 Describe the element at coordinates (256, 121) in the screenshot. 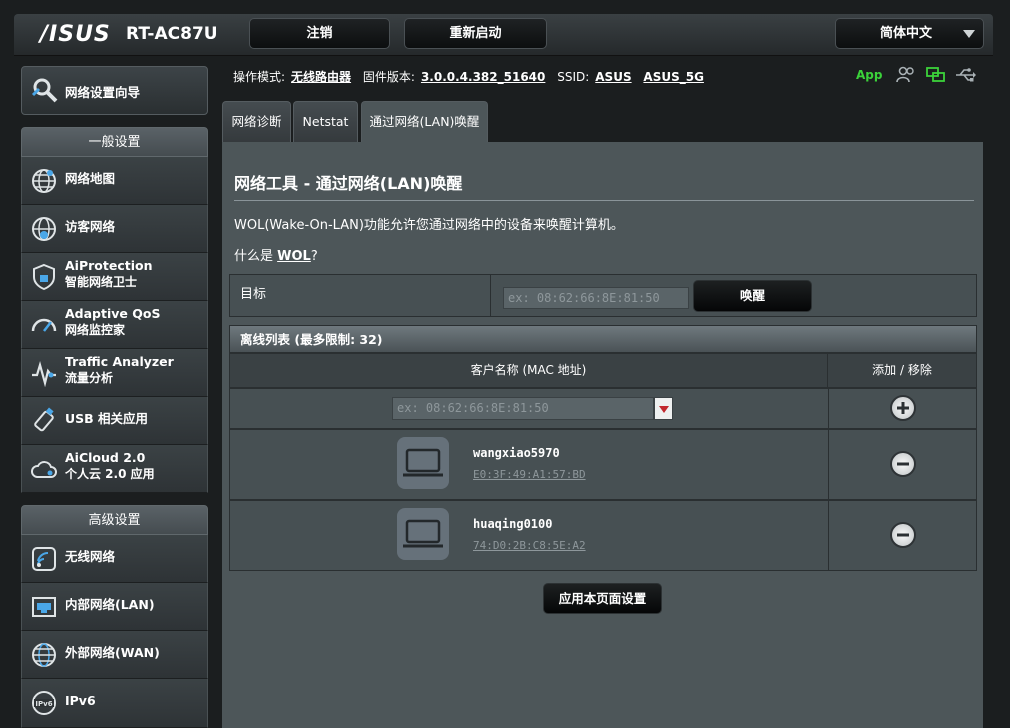

I see `tab-network-diagnostics: 网络诊断` at that location.